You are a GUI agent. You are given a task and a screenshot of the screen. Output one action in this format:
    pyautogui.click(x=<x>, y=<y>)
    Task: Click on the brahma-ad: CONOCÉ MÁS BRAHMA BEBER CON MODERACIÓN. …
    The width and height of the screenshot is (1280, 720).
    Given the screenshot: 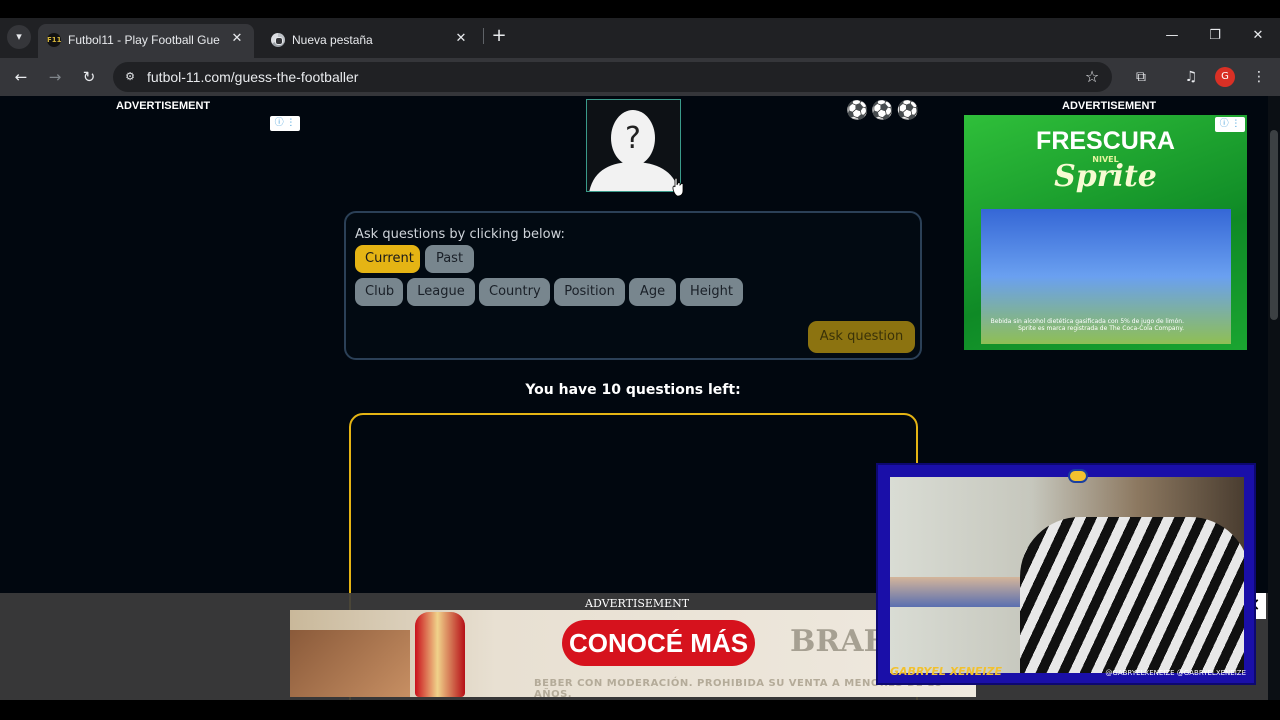 What is the action you would take?
    pyautogui.click(x=633, y=653)
    